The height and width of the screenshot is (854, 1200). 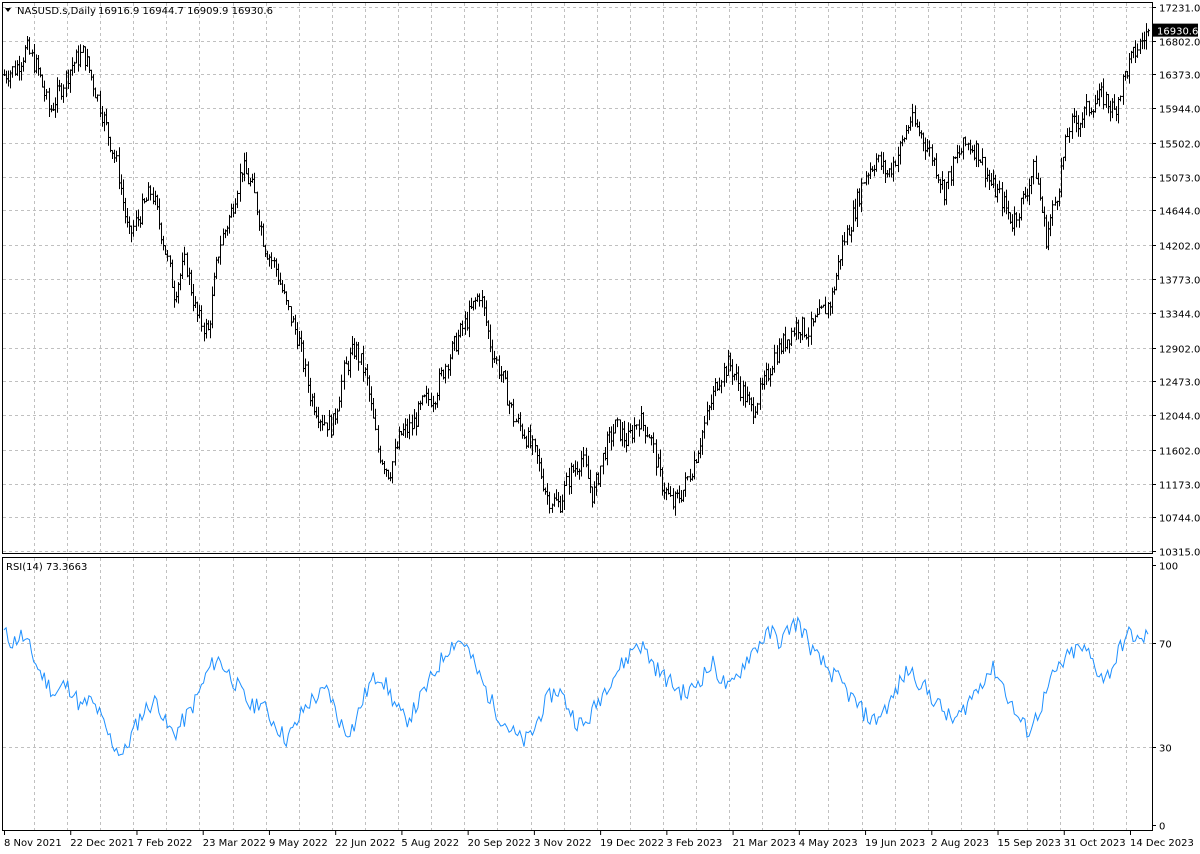 What do you see at coordinates (164, 843) in the screenshot?
I see `time-tick-label: 7 Feb 2022` at bounding box center [164, 843].